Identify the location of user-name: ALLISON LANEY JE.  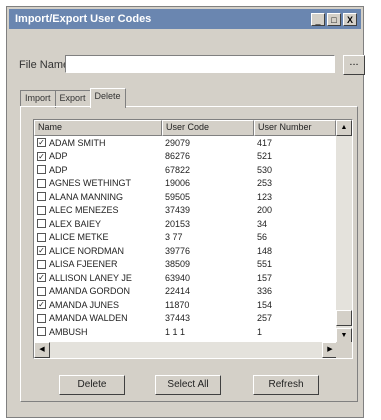
(90, 277).